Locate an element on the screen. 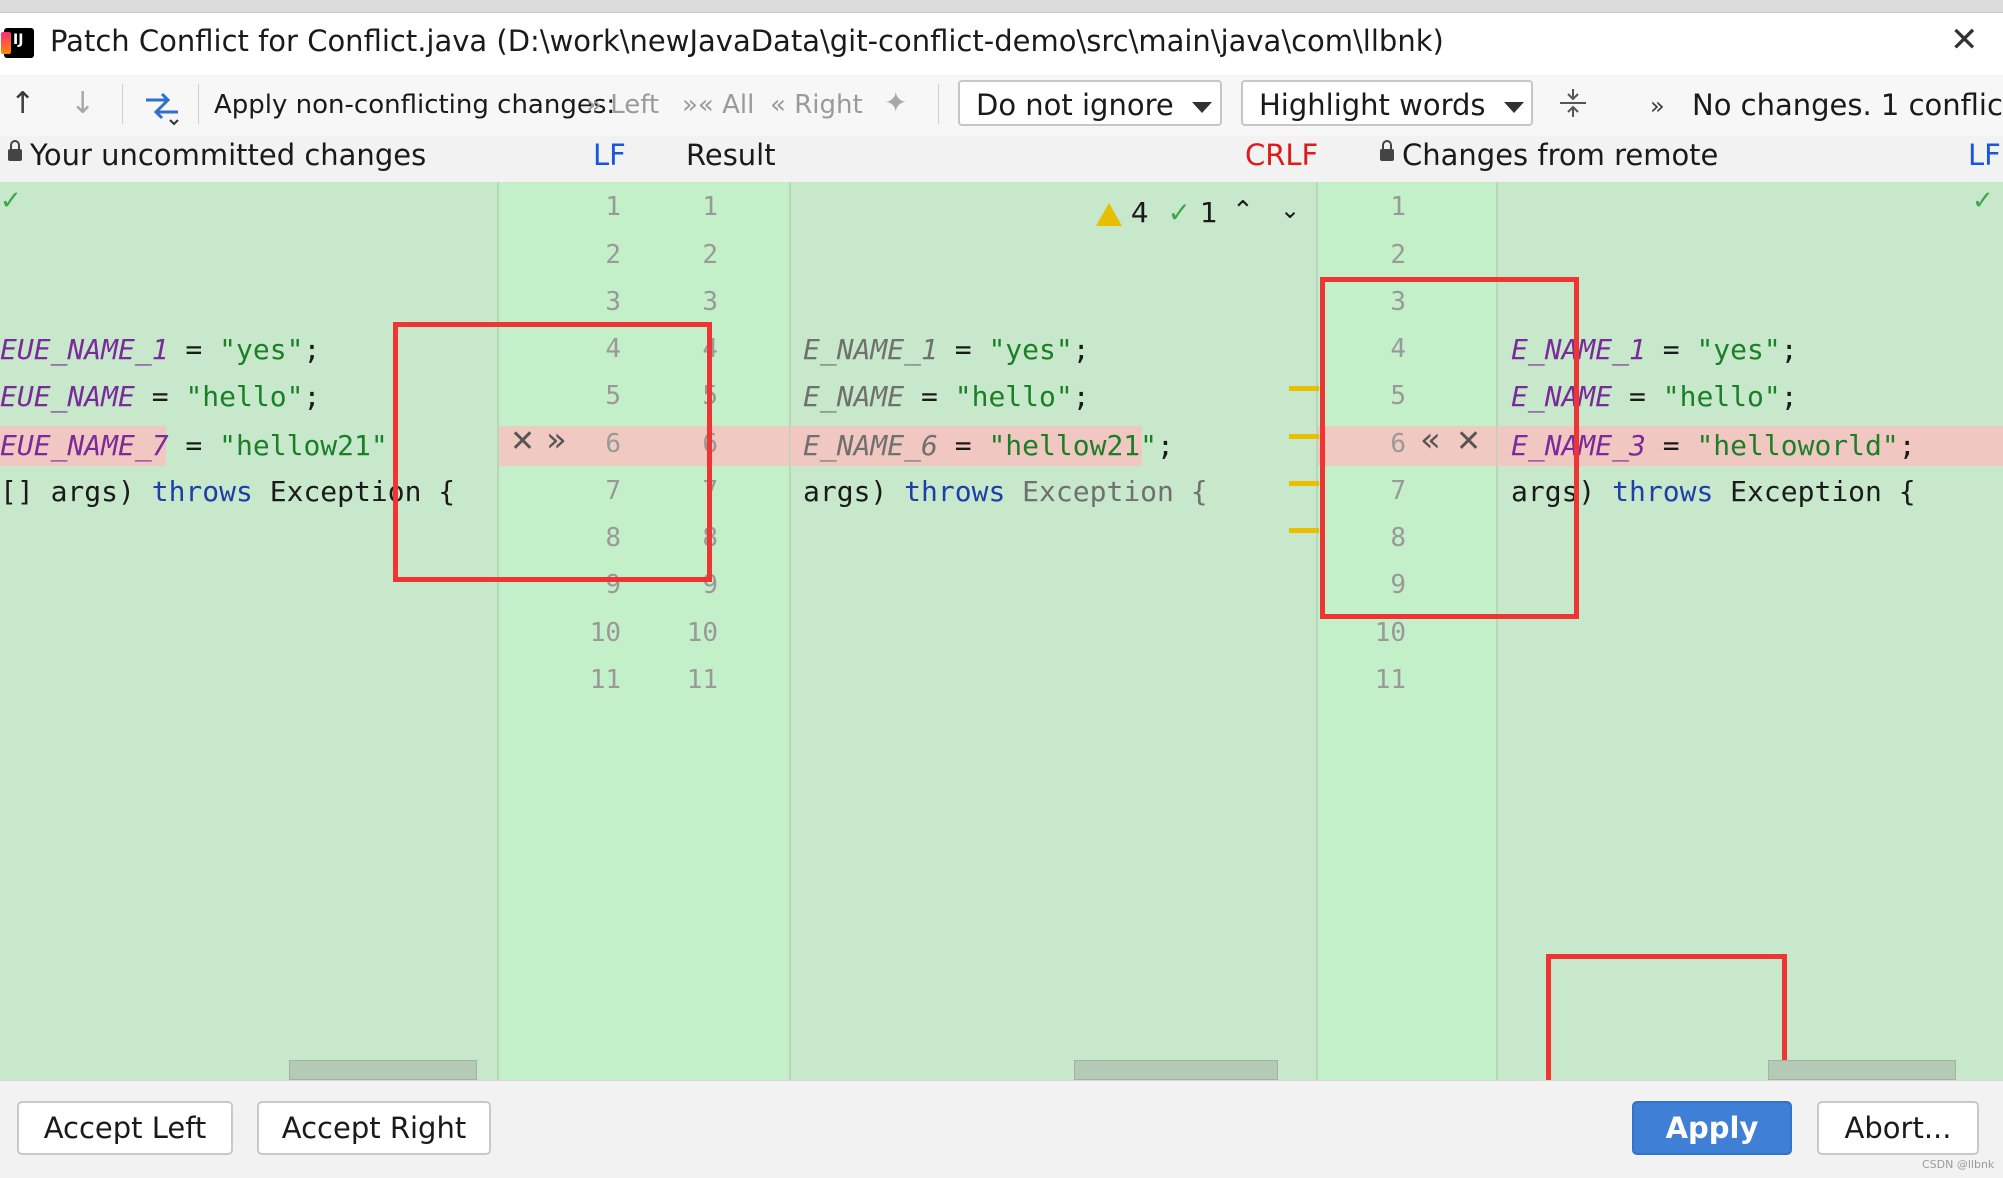 Image resolution: width=2003 pixels, height=1178 pixels. field-name: EUE_NAME_7 is located at coordinates (84, 445).